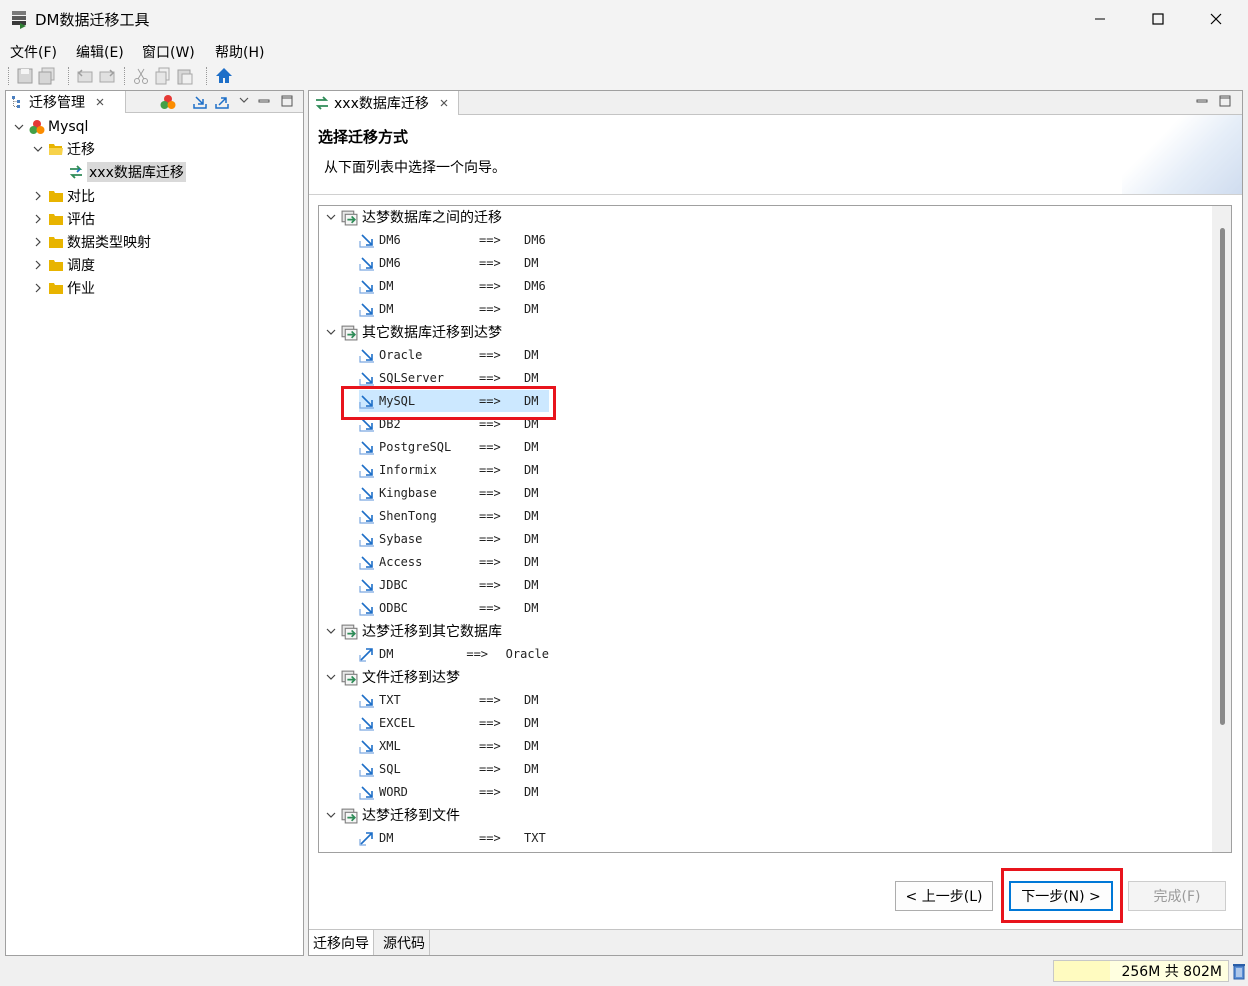 The height and width of the screenshot is (986, 1248). What do you see at coordinates (454, 470) in the screenshot?
I see `wizard-item-informix-to-dm: Informix ==> DM` at bounding box center [454, 470].